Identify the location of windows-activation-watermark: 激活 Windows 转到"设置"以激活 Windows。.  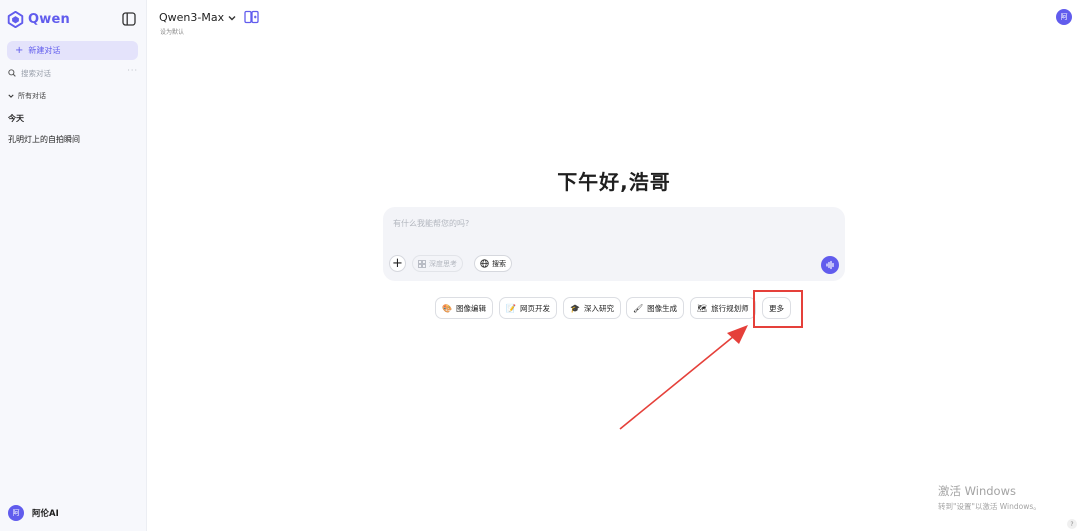
(989, 497).